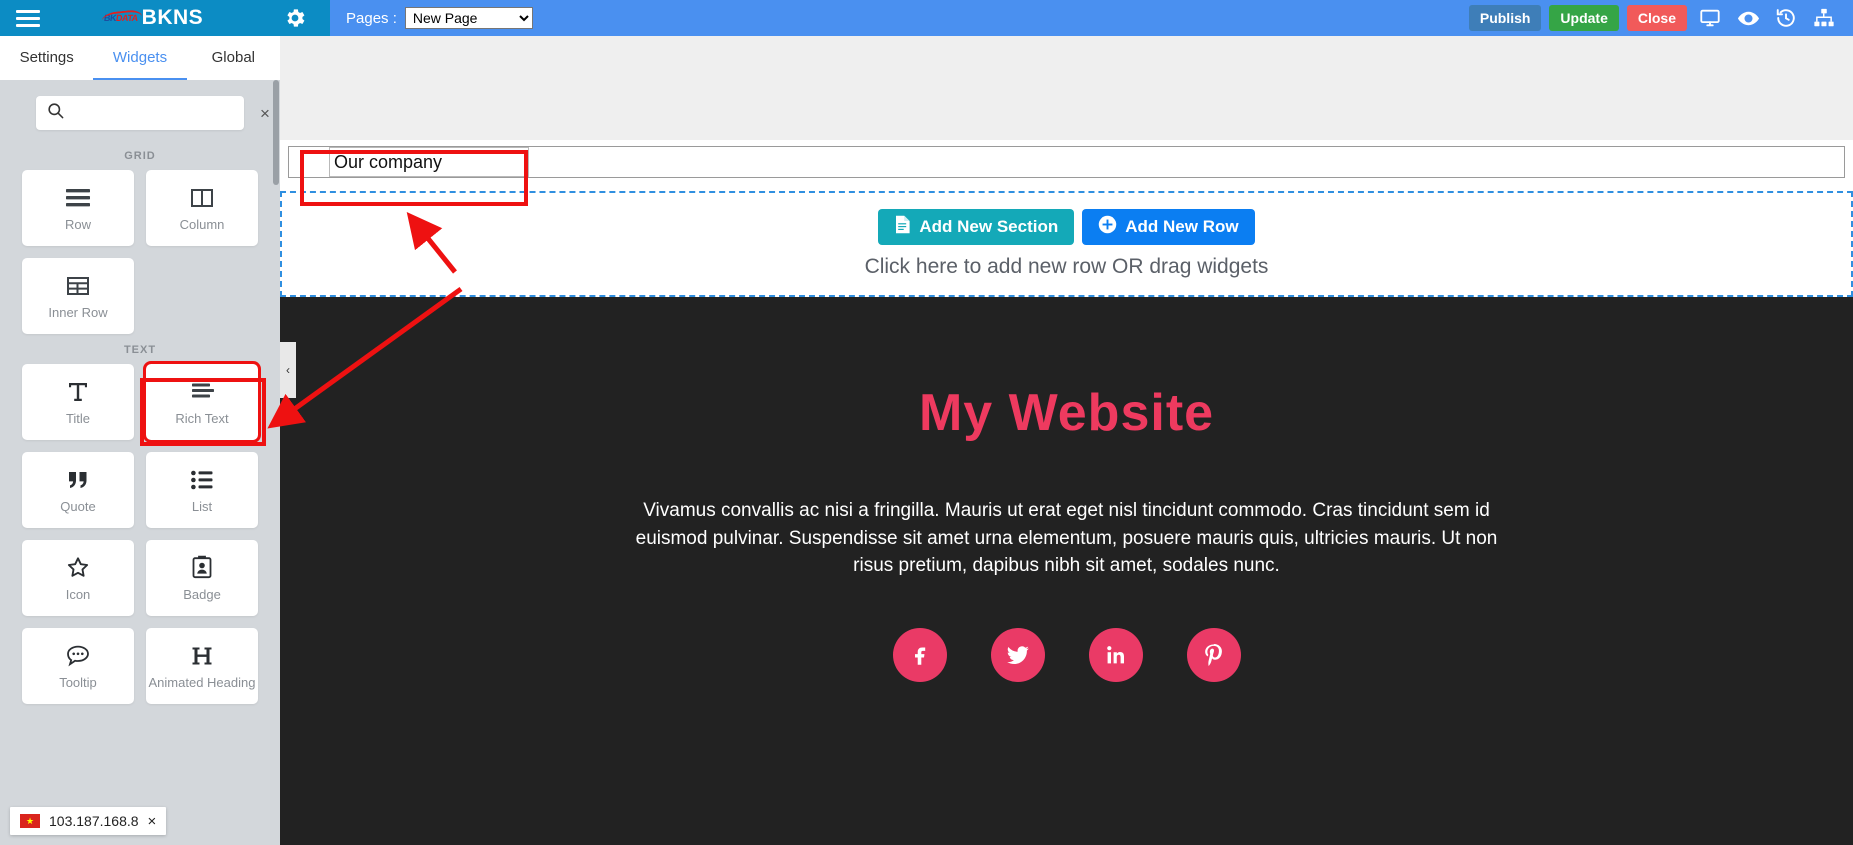 Image resolution: width=1853 pixels, height=845 pixels. I want to click on heading-h-icon, so click(202, 656).